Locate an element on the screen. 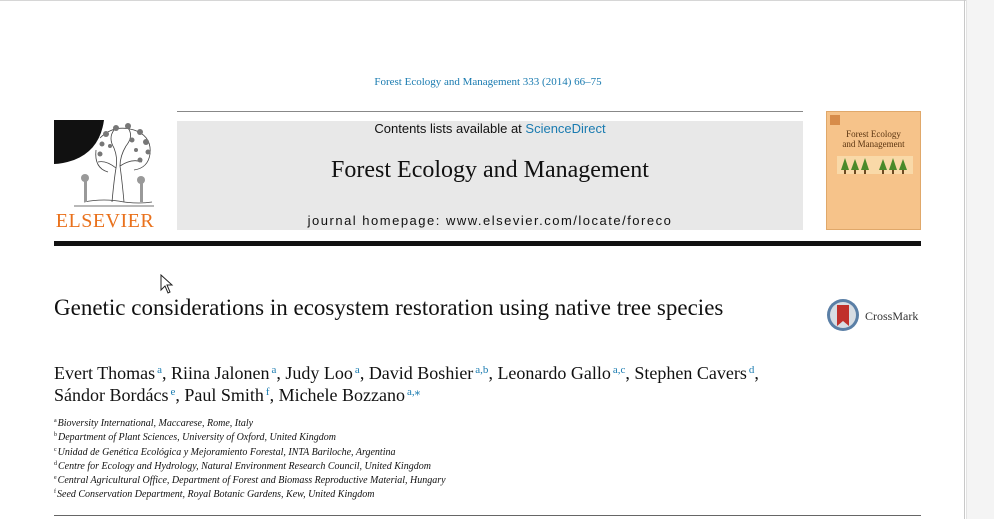 The height and width of the screenshot is (519, 994). author-name: Judy Loo is located at coordinates (319, 373).